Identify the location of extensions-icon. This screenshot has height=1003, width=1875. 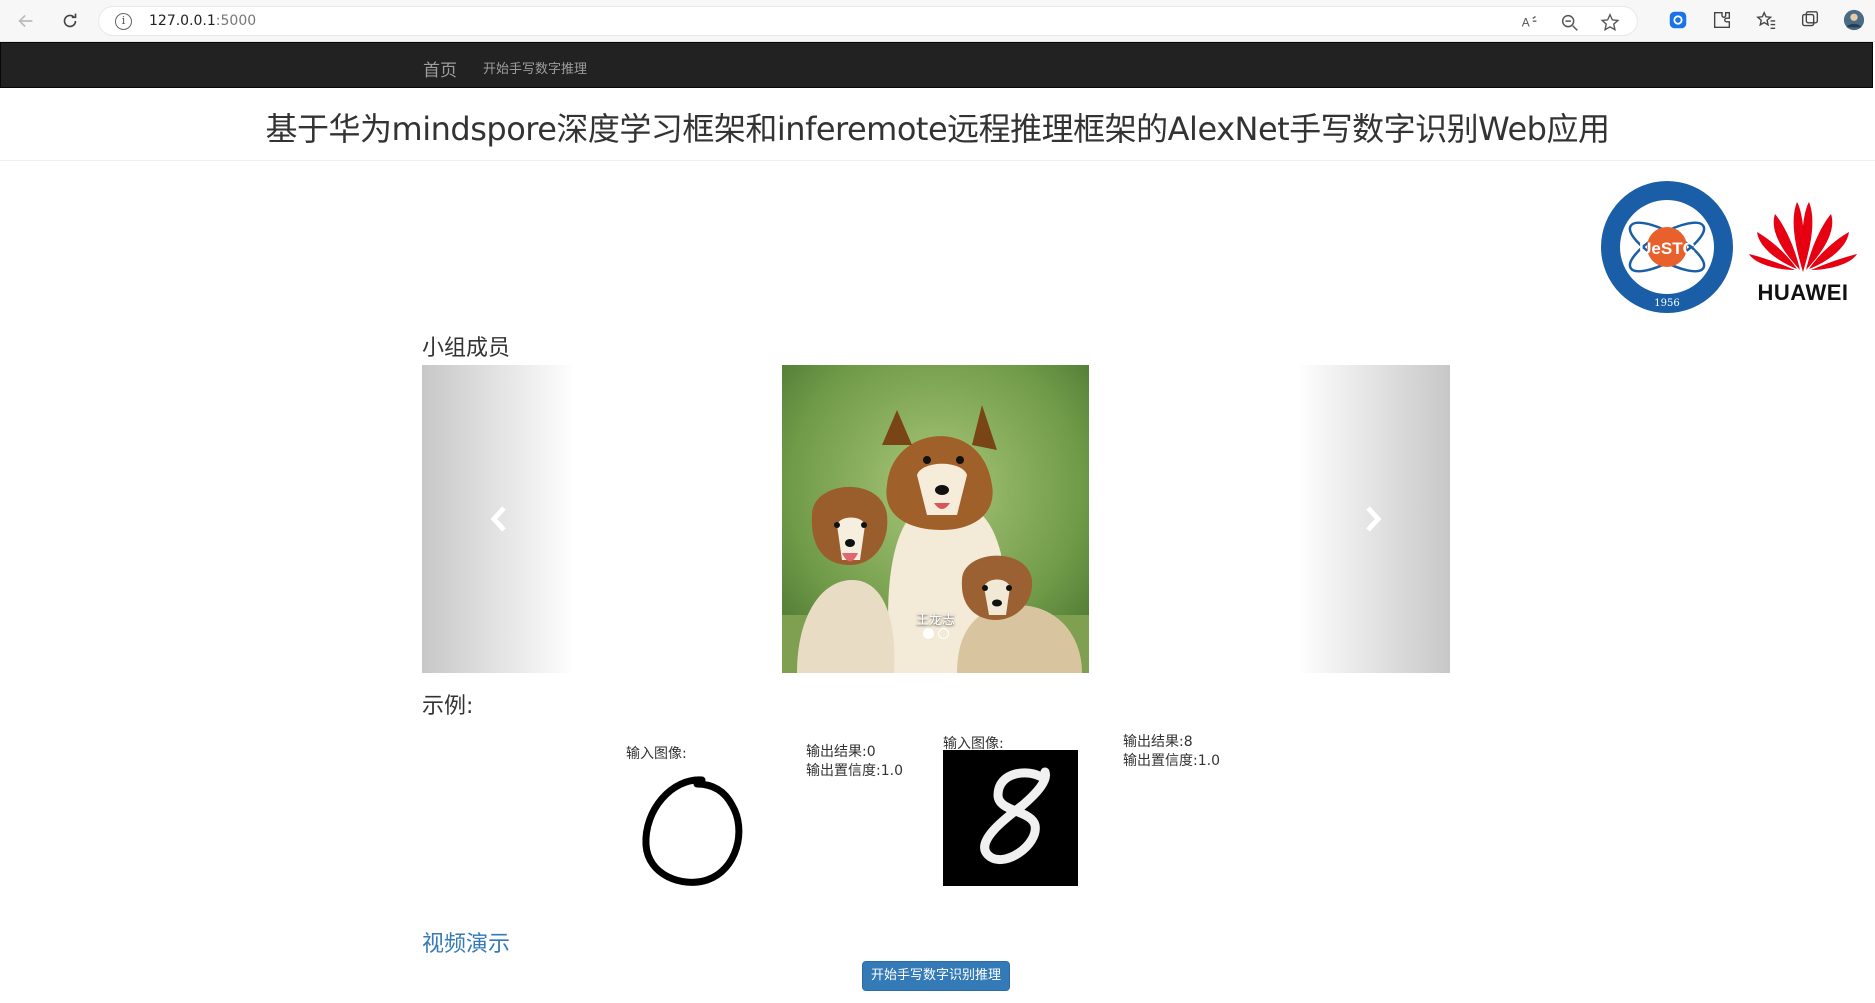
(1722, 20).